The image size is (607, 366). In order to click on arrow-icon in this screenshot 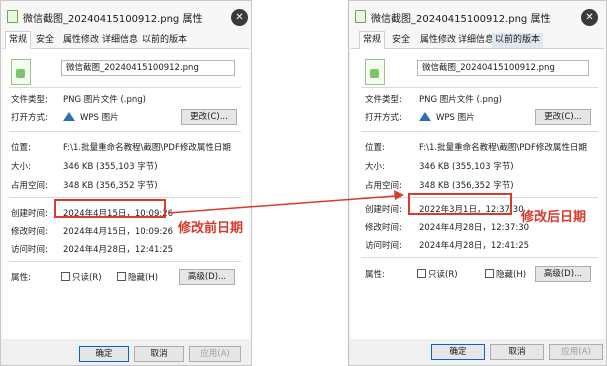, I will do `click(285, 202)`.